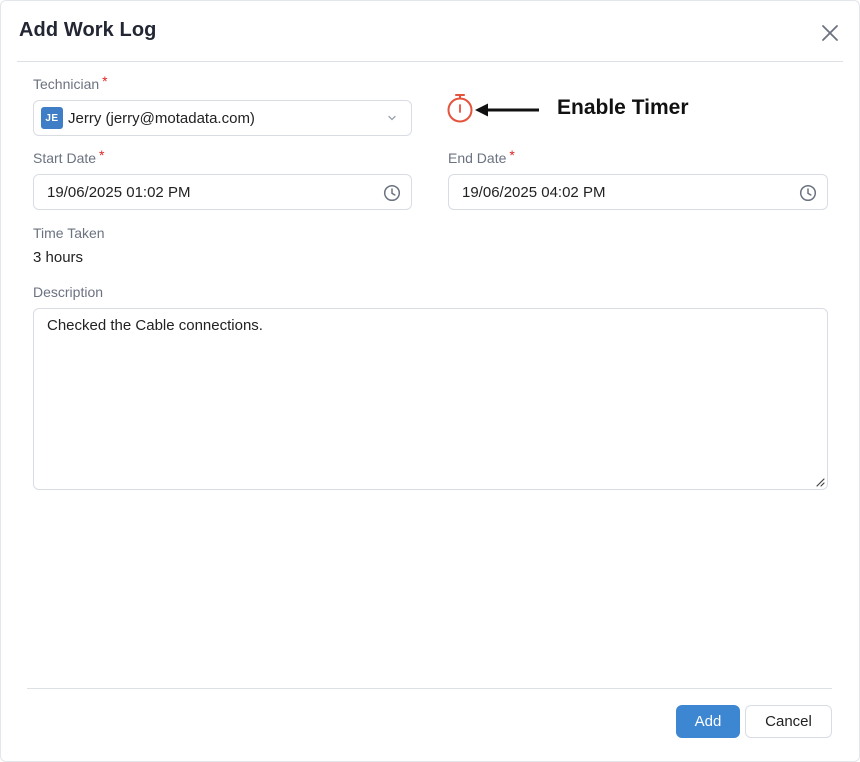 Image resolution: width=860 pixels, height=762 pixels. I want to click on close-icon, so click(830, 33).